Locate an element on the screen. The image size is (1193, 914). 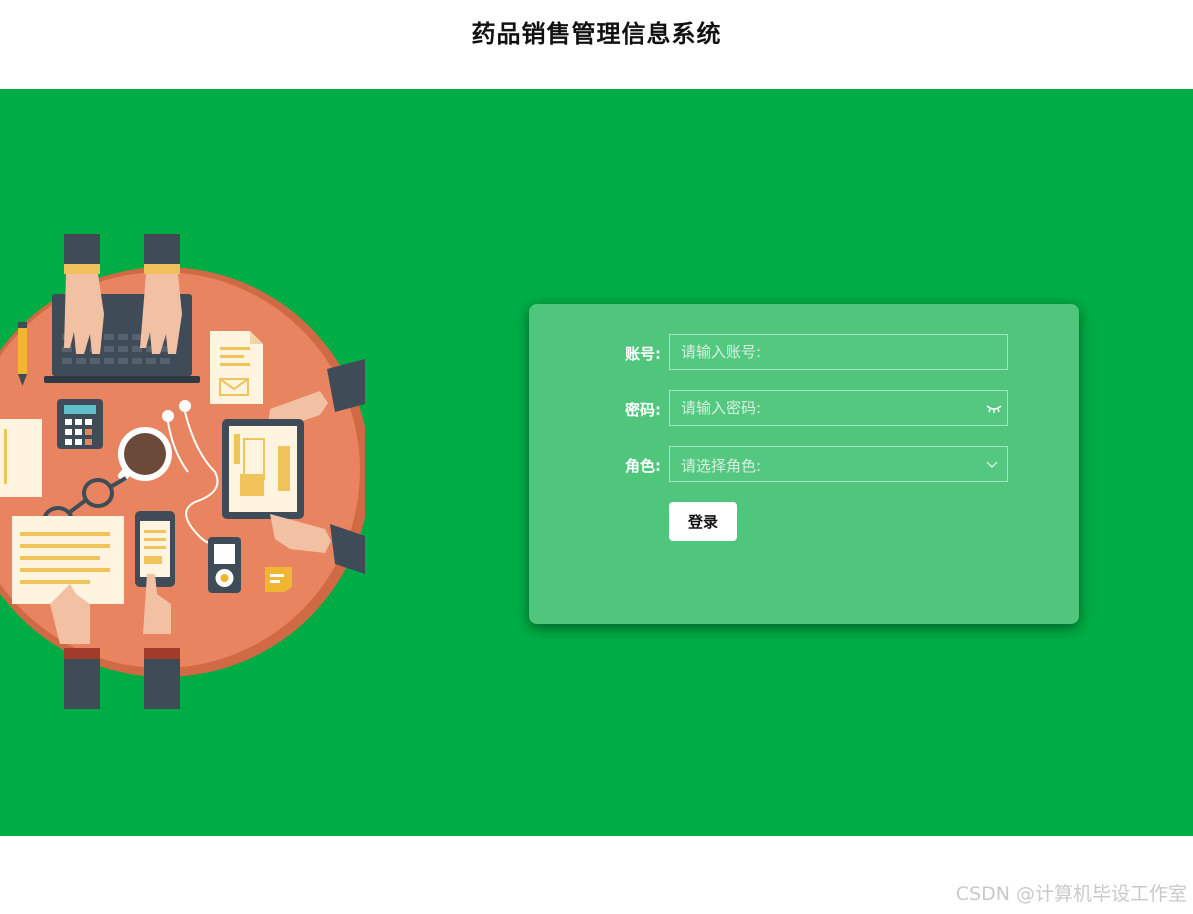
document-envelope-icon is located at coordinates (236, 367).